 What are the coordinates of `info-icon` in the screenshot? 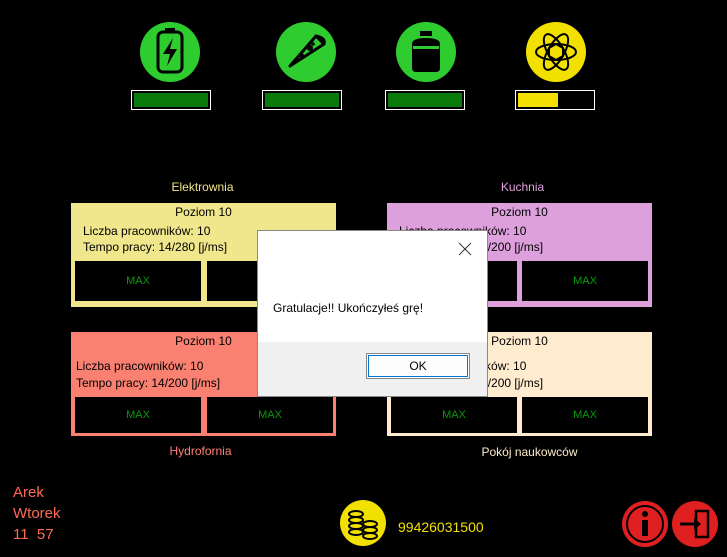 It's located at (645, 524).